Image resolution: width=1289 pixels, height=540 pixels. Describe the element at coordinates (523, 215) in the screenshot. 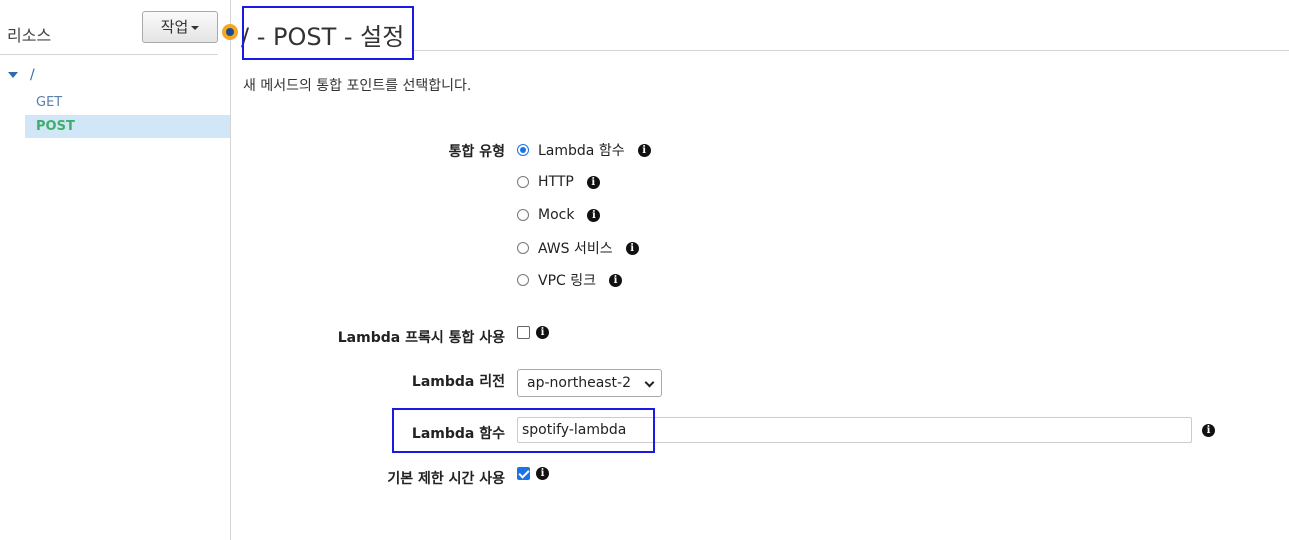

I see `radio-mock` at that location.